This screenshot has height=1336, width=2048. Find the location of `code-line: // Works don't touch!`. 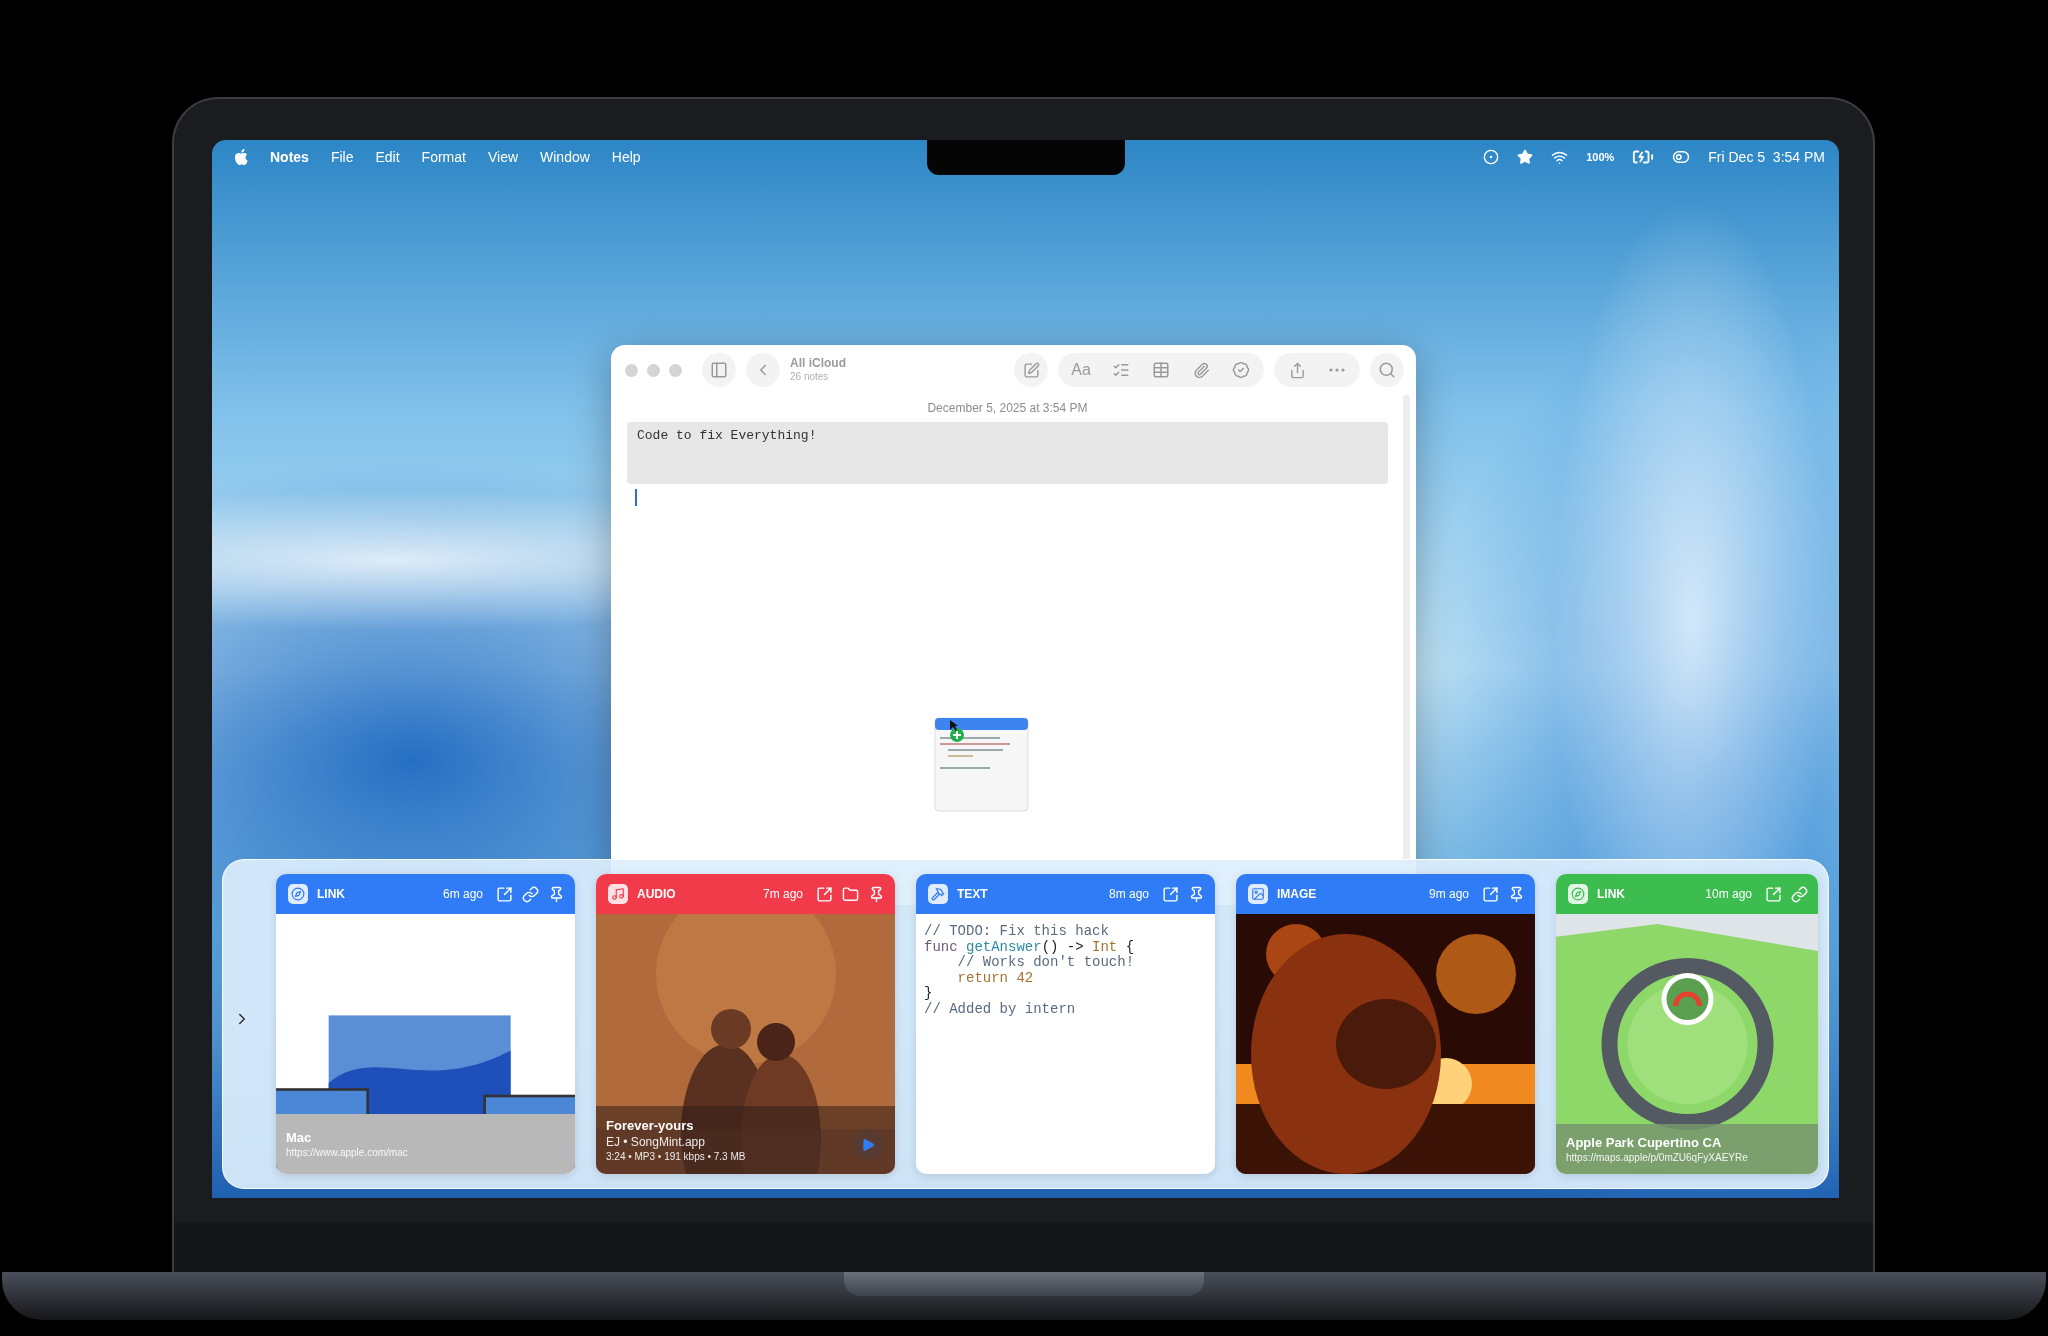

code-line: // Works don't touch! is located at coordinates (1046, 963).